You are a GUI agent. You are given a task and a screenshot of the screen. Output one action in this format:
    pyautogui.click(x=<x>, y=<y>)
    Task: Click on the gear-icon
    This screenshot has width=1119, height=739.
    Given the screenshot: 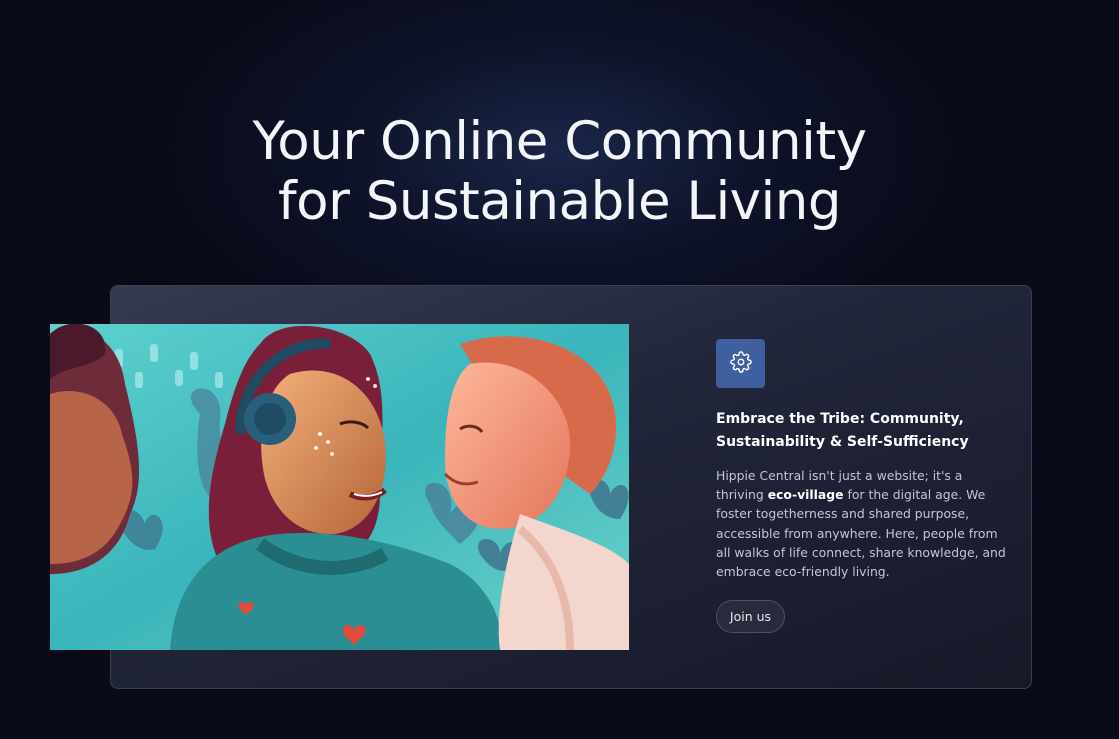 What is the action you would take?
    pyautogui.click(x=740, y=363)
    